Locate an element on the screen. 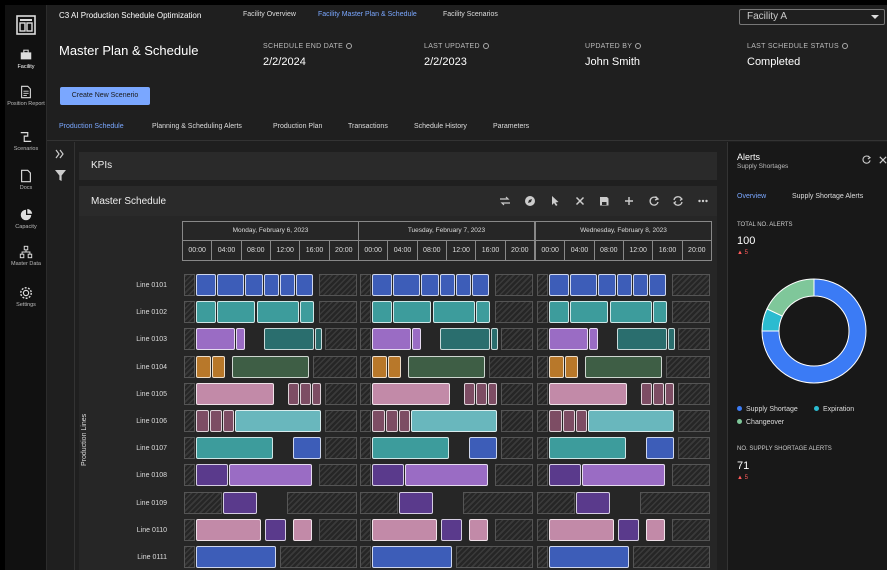 The image size is (887, 570). top-nav-facility-scenarios: Facility Scenarios is located at coordinates (470, 14).